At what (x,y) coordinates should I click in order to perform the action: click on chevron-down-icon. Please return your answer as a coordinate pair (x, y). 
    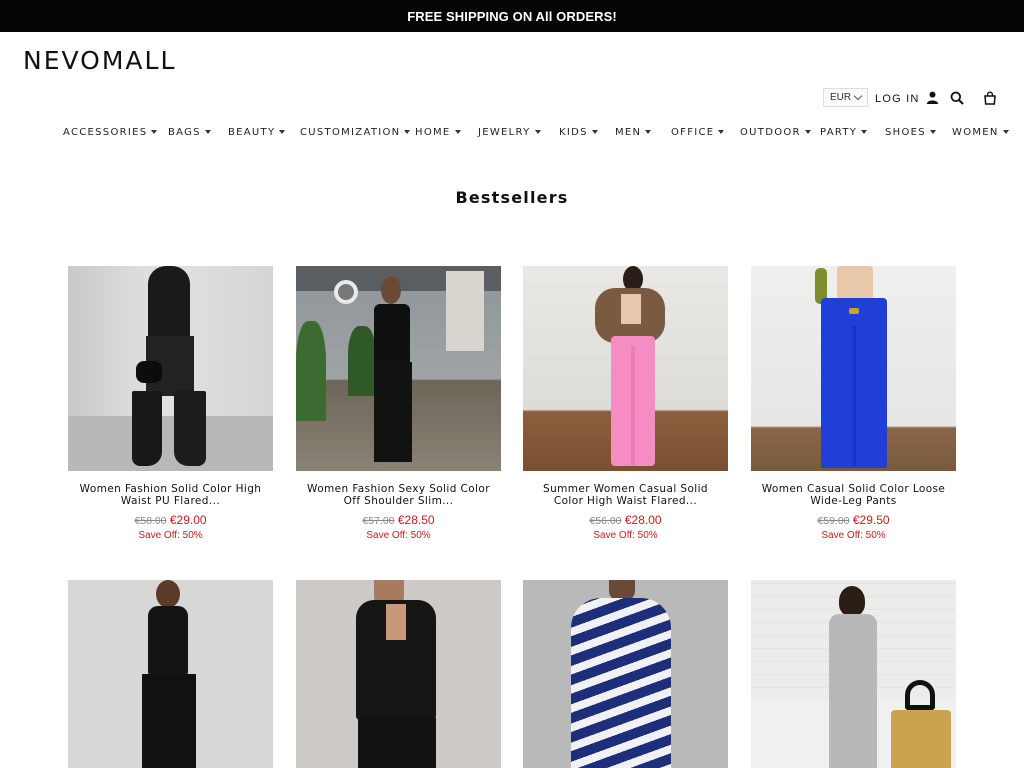
    Looking at the image, I should click on (858, 95).